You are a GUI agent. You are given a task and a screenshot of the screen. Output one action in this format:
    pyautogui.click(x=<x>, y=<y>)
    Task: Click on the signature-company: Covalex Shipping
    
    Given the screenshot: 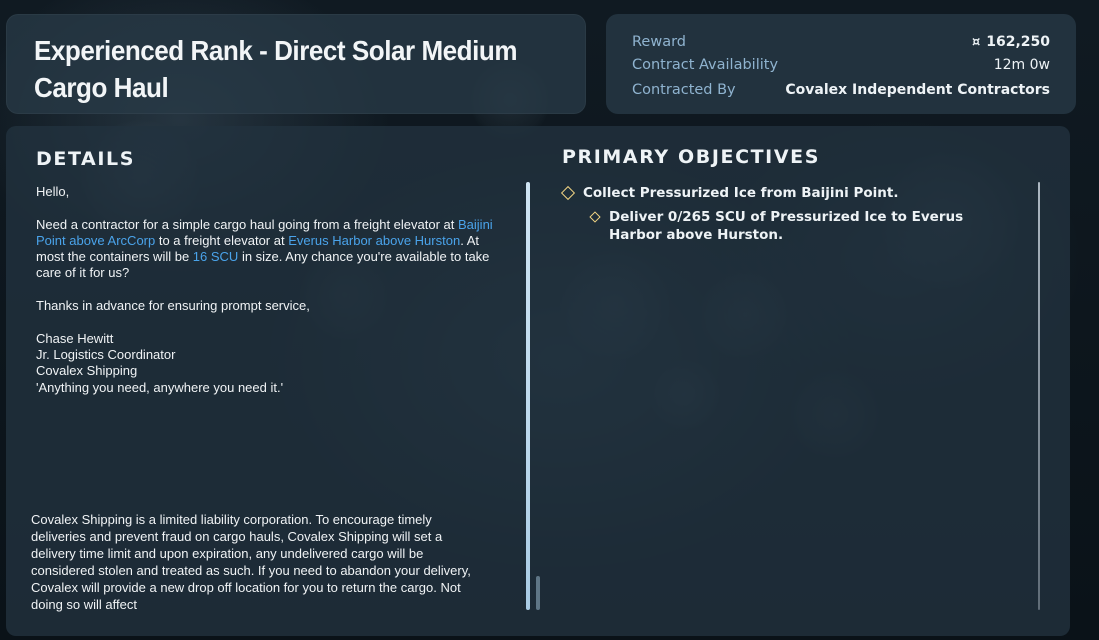 What is the action you would take?
    pyautogui.click(x=87, y=371)
    